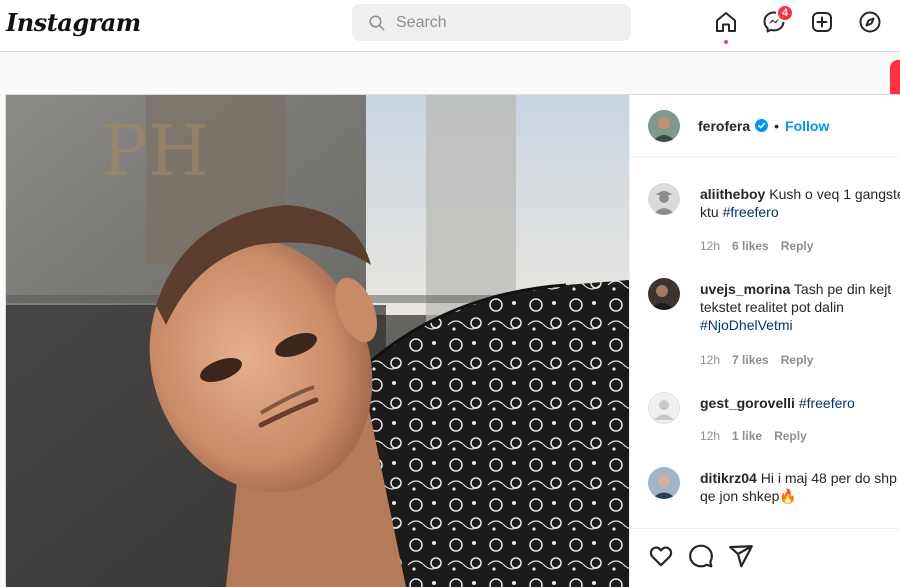 This screenshot has height=587, width=900. Describe the element at coordinates (750, 360) in the screenshot. I see `comment-likes: 7 likes` at that location.